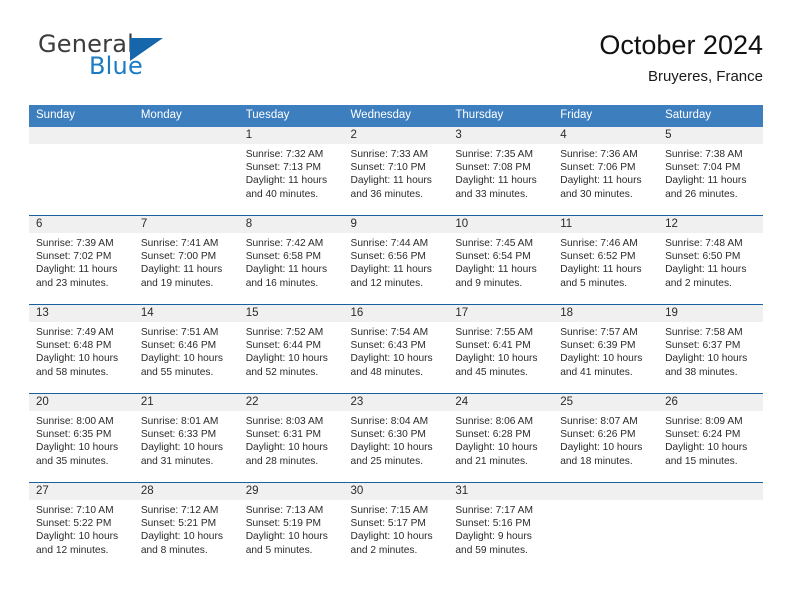 This screenshot has width=792, height=612. Describe the element at coordinates (501, 135) in the screenshot. I see `day-number: 3` at that location.